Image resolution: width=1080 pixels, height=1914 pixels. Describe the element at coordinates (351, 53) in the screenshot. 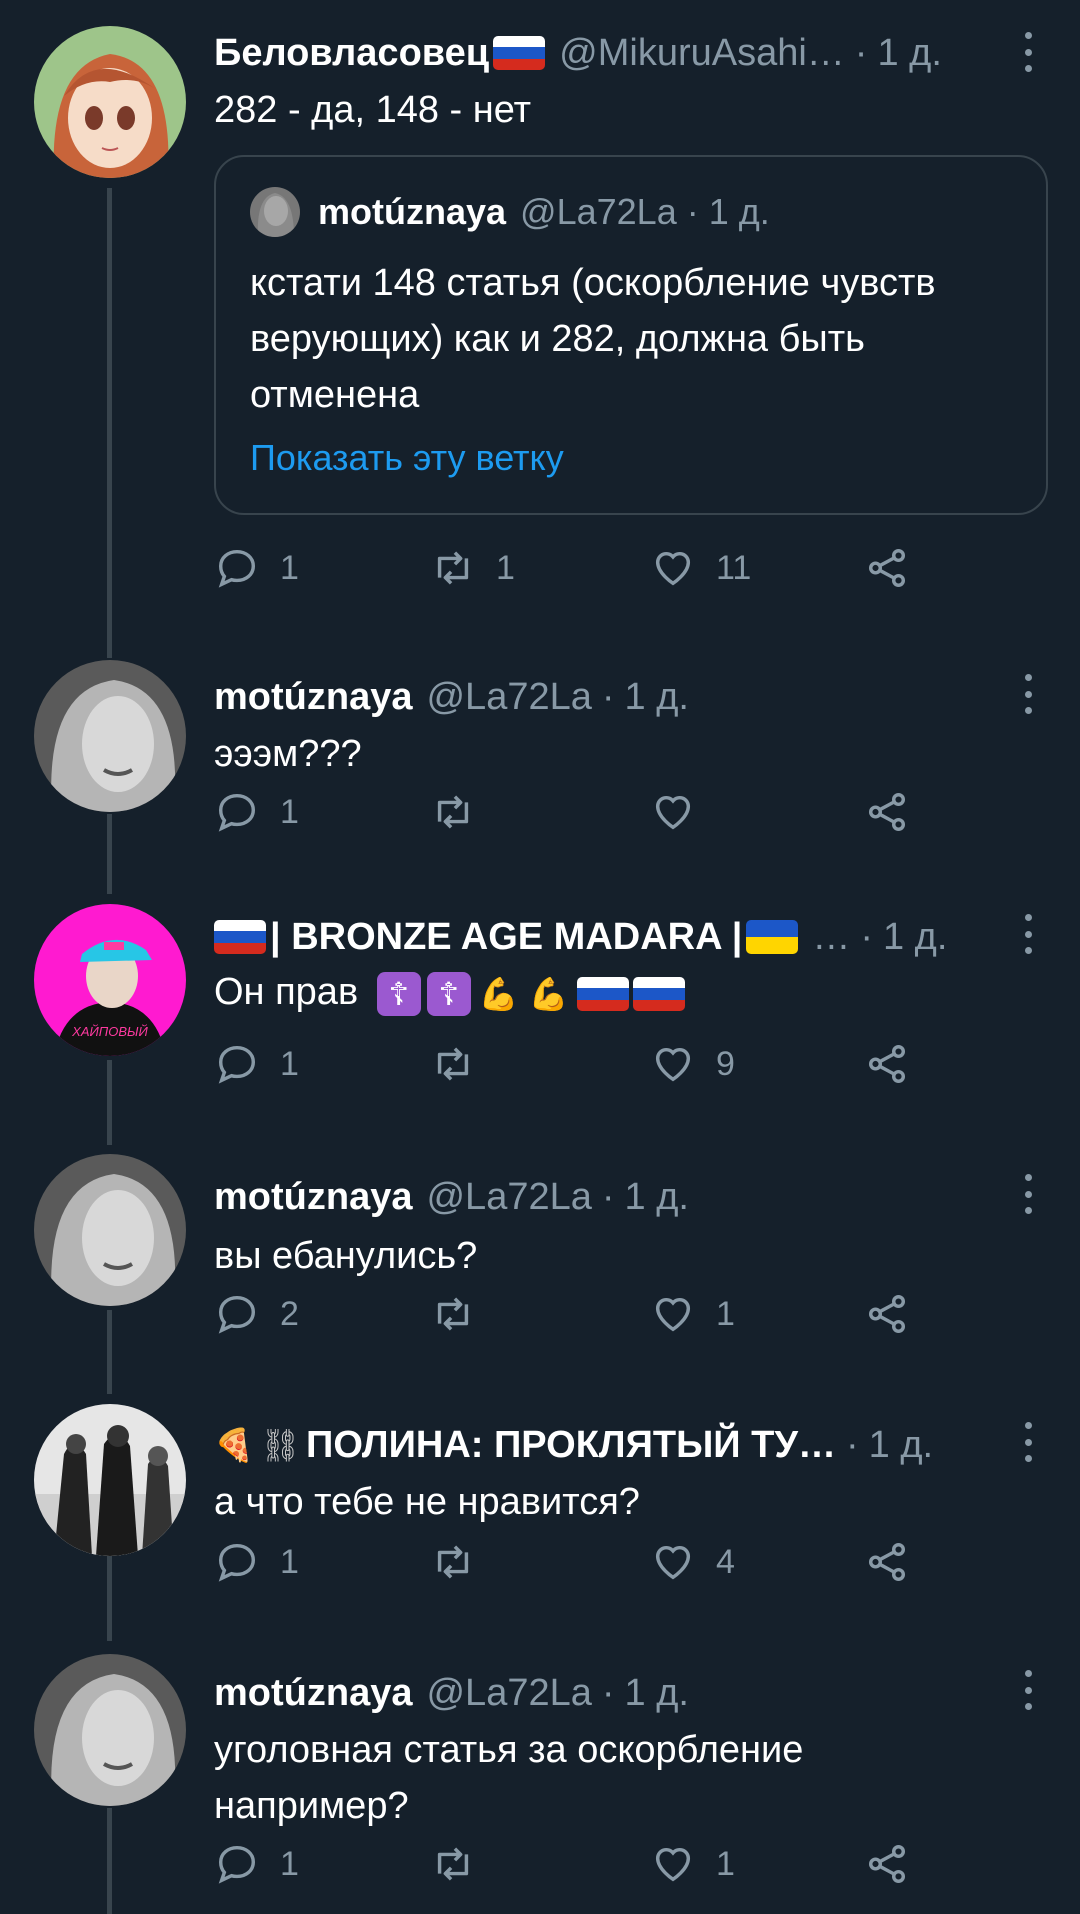

I see `display-name: Беловласовец` at that location.